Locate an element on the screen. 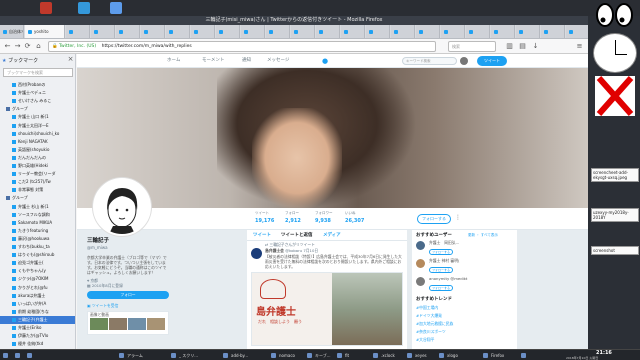 The image size is (640, 360). bookmark-item: 藤沢(@hookuwa is located at coordinates (37, 239).